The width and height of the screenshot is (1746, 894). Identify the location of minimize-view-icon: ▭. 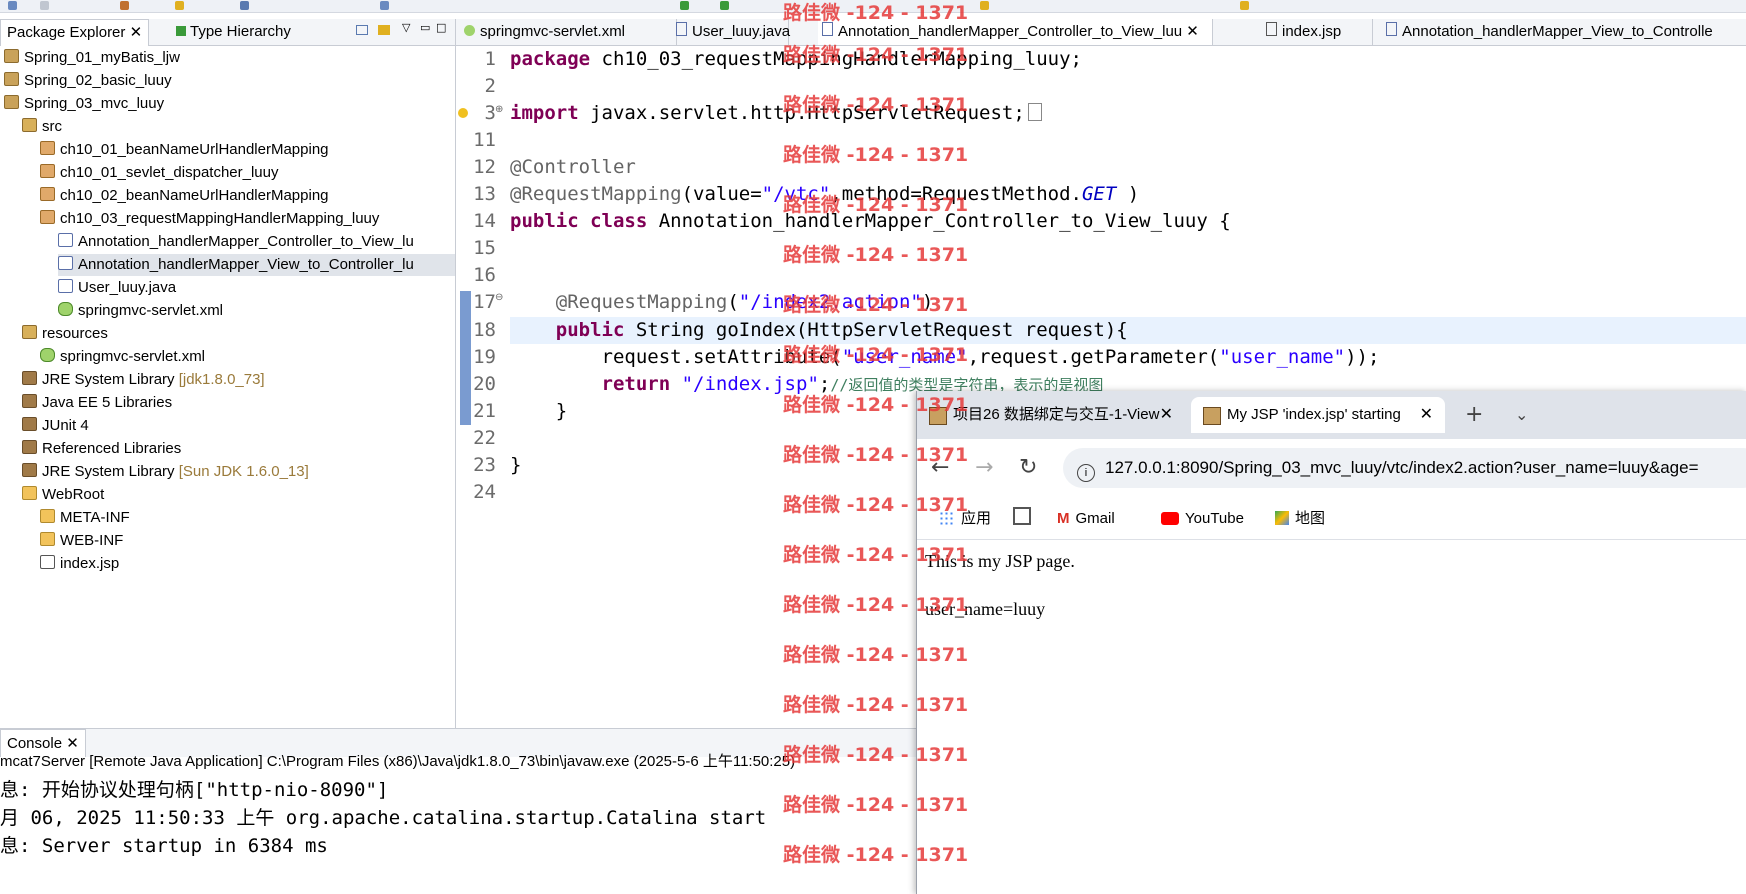
(425, 27).